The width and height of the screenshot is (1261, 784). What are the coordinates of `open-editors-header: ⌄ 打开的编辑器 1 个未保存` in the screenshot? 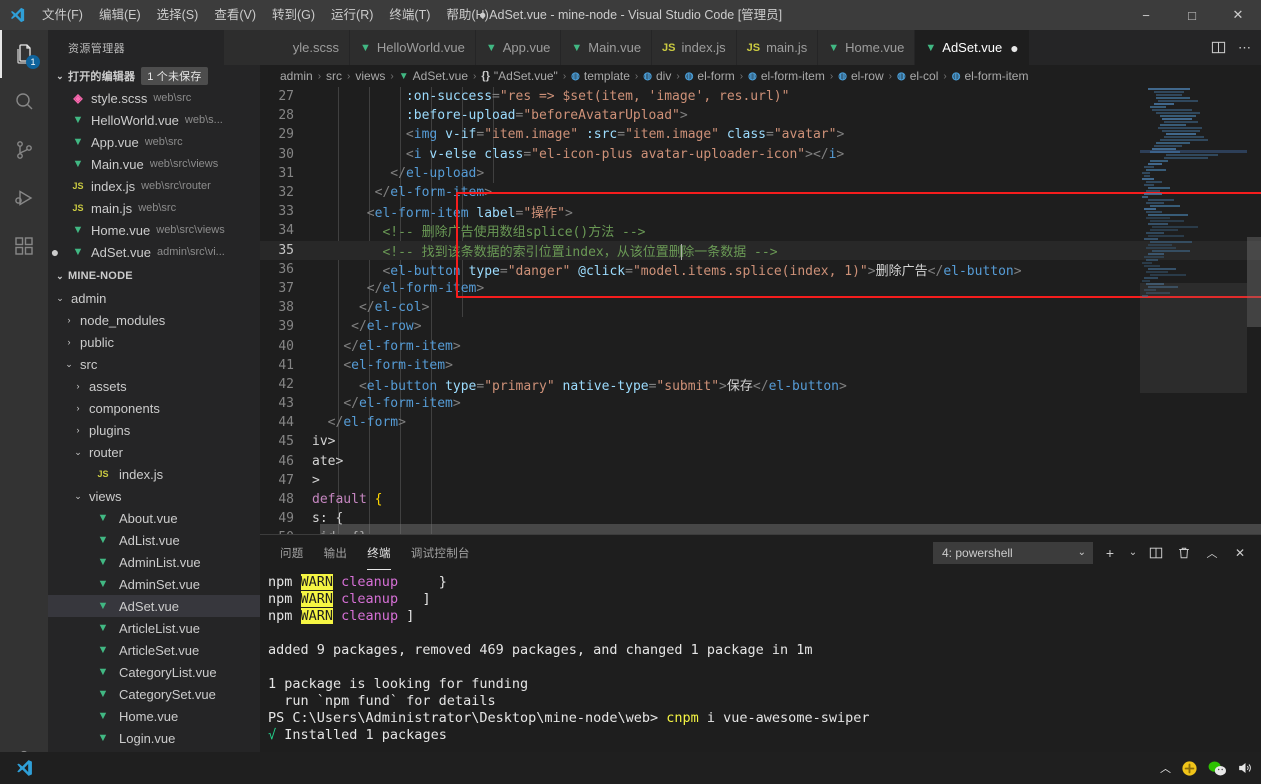 It's located at (154, 76).